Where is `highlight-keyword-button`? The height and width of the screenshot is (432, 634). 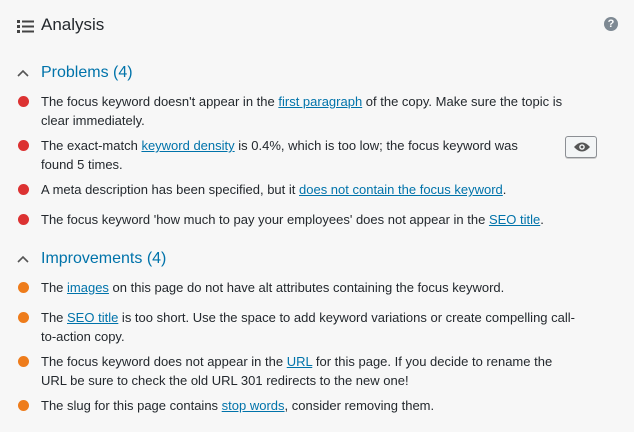
highlight-keyword-button is located at coordinates (581, 147).